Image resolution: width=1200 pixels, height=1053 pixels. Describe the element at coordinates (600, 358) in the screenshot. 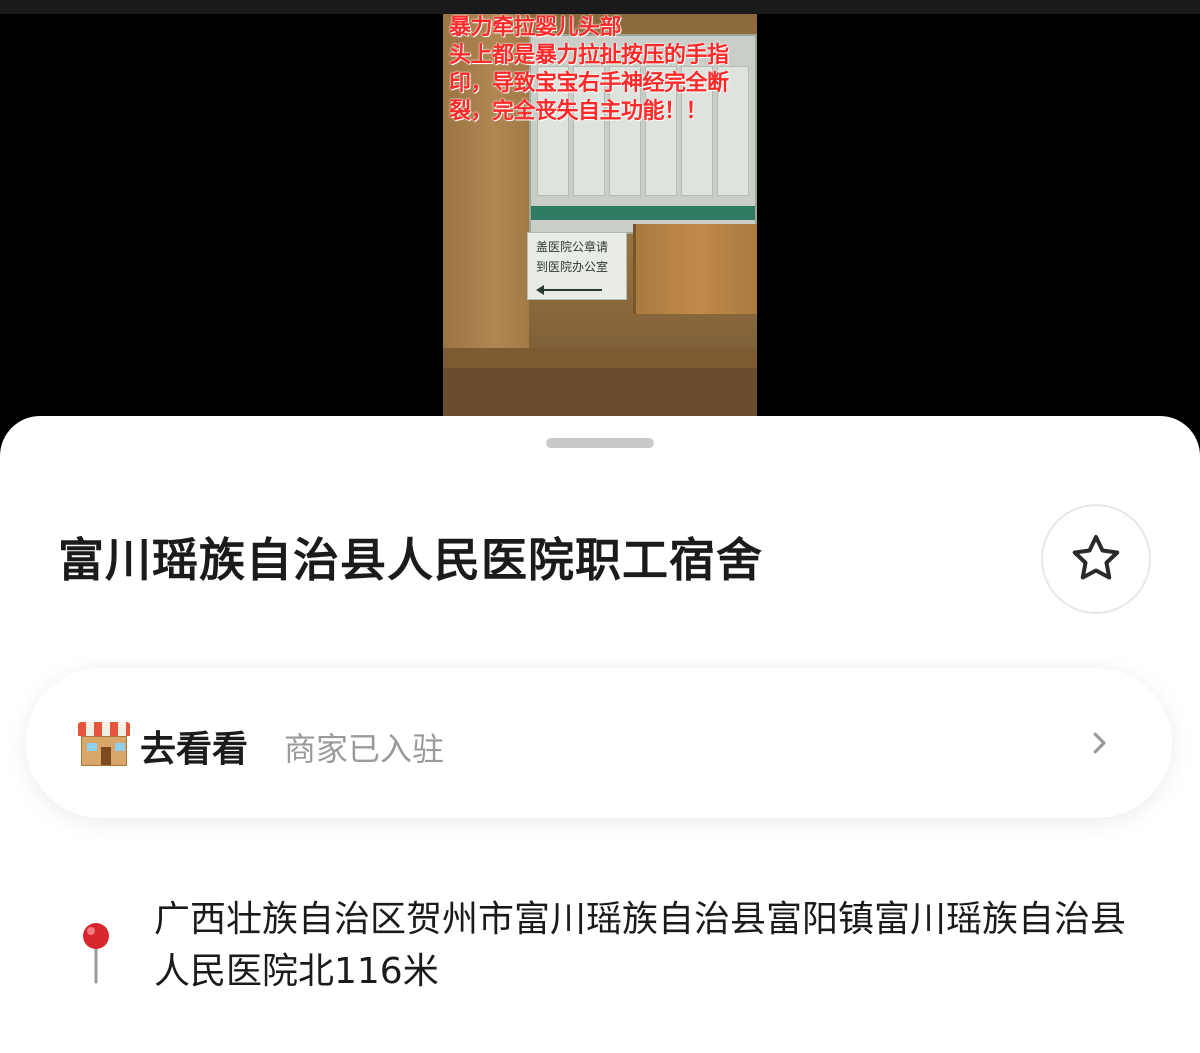

I see `video-rail` at that location.